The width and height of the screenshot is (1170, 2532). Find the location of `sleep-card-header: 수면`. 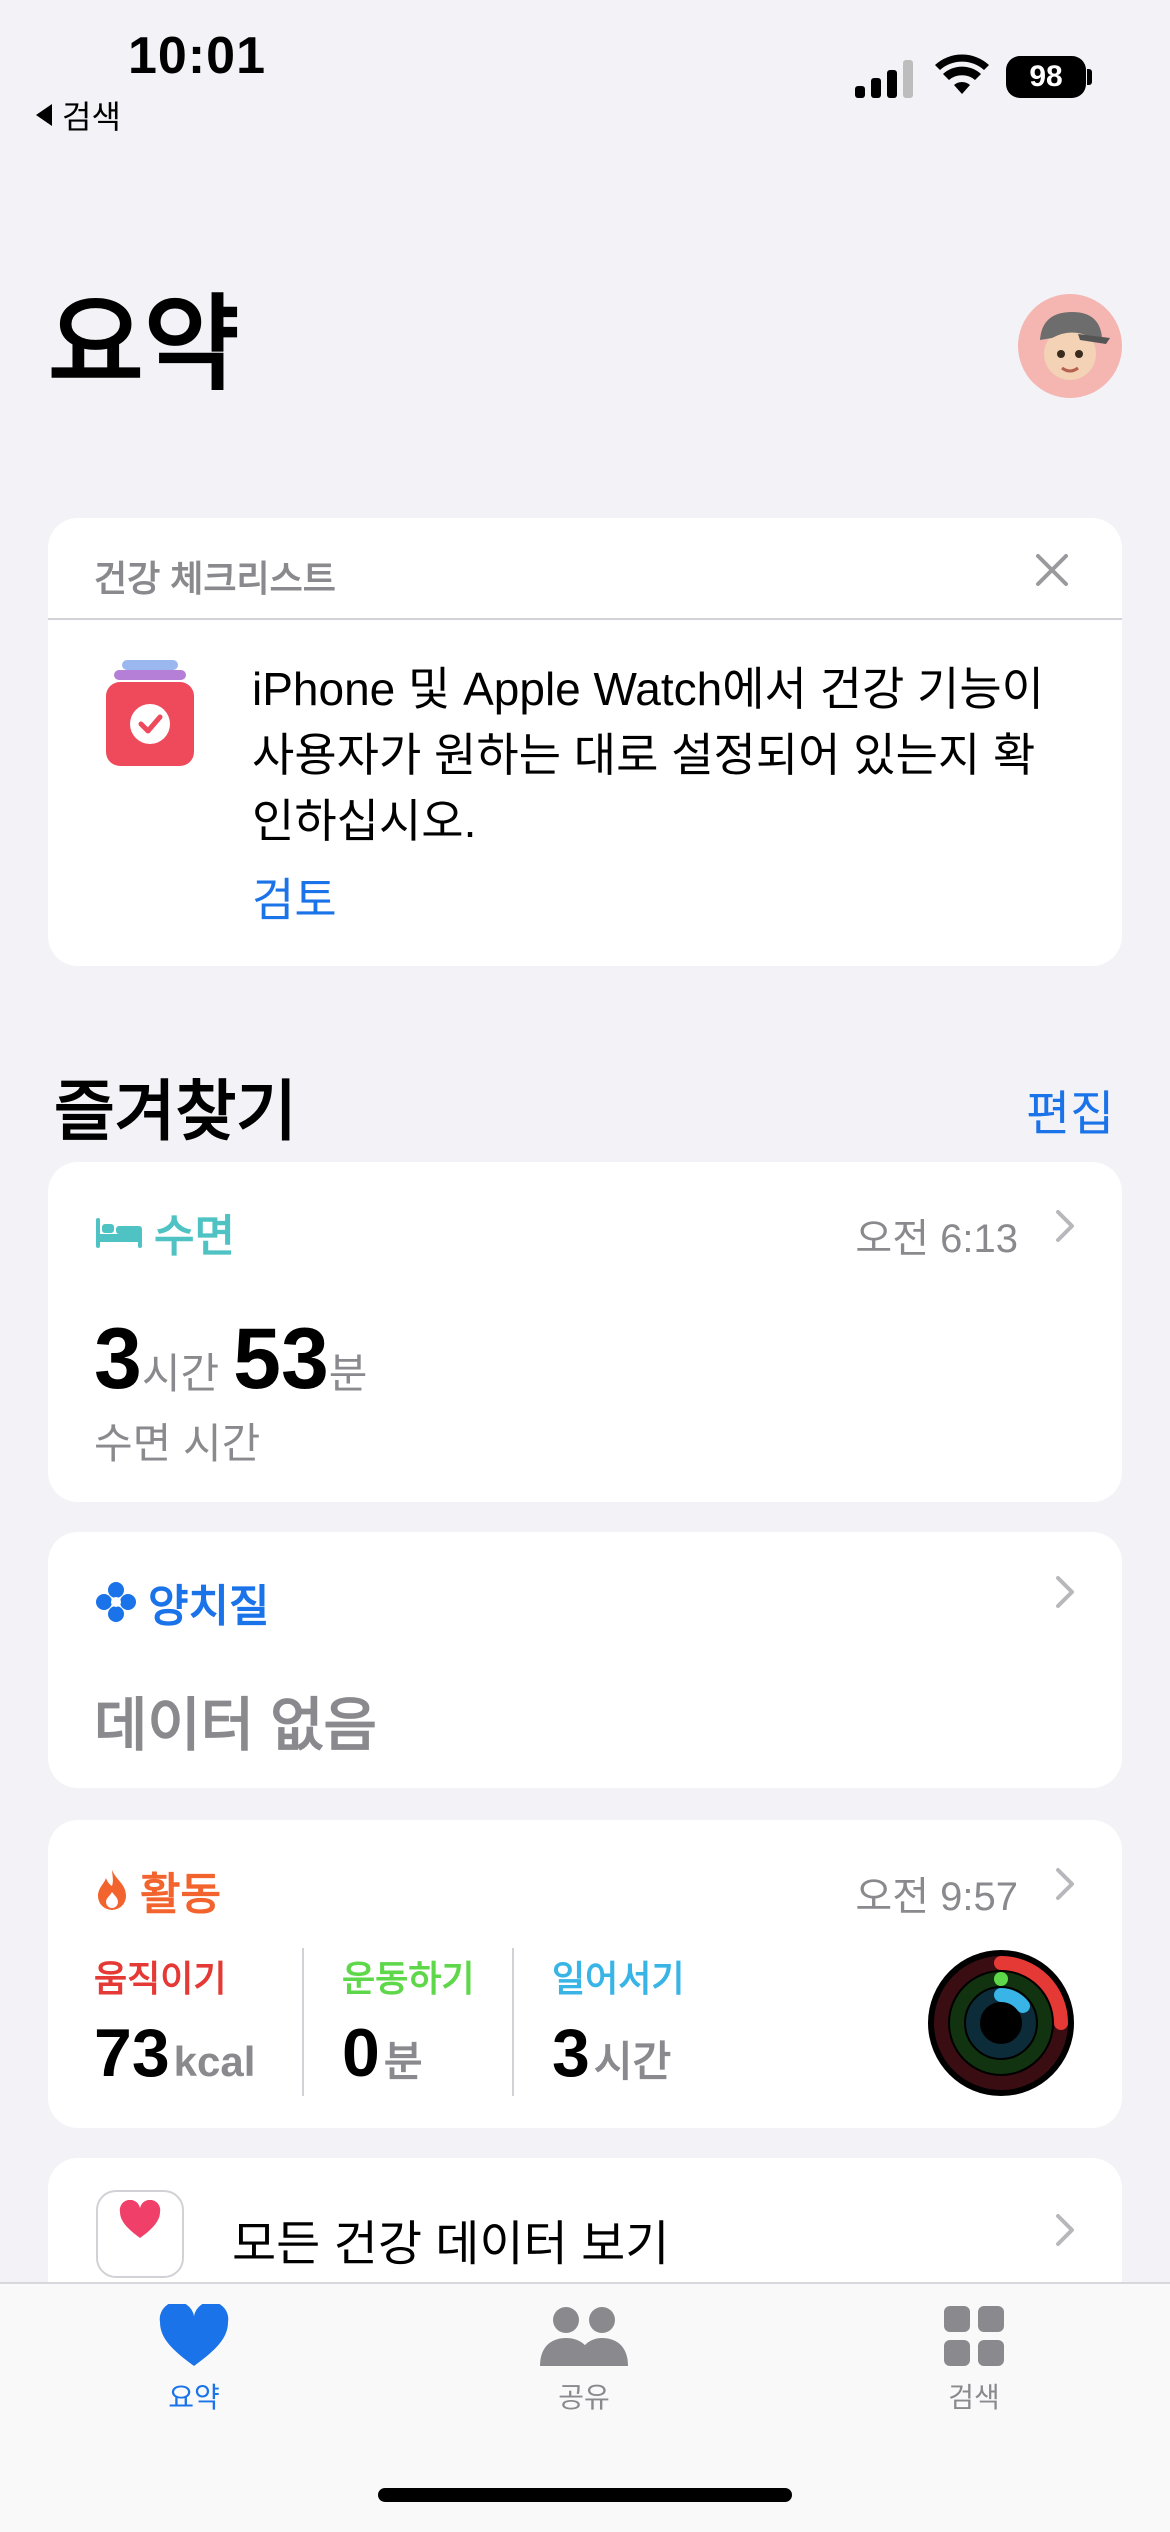

sleep-card-header: 수면 is located at coordinates (164, 1232).